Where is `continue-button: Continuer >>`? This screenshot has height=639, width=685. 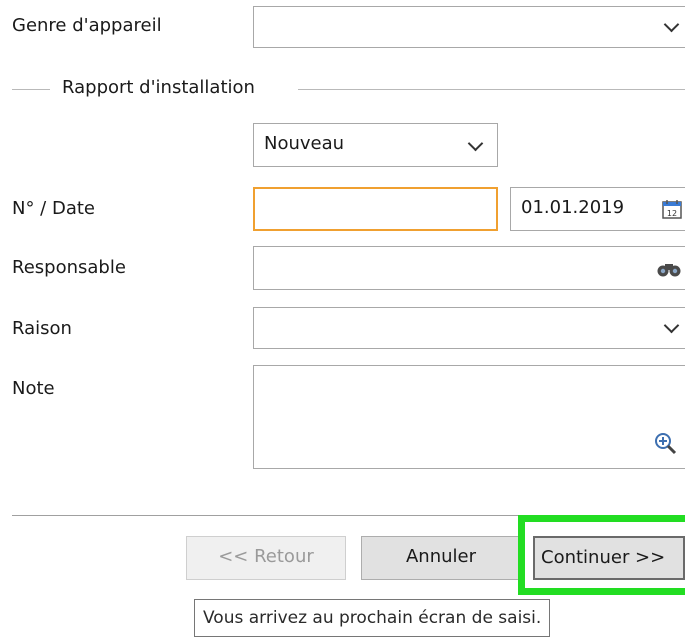 continue-button: Continuer >> is located at coordinates (609, 558).